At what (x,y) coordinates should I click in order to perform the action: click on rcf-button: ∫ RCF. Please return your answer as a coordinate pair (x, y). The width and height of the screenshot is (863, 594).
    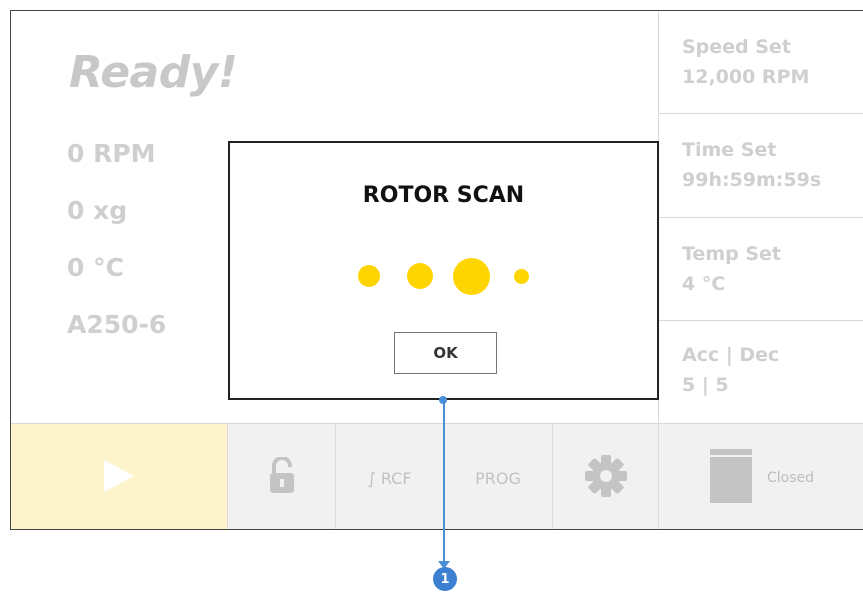
    Looking at the image, I should click on (390, 476).